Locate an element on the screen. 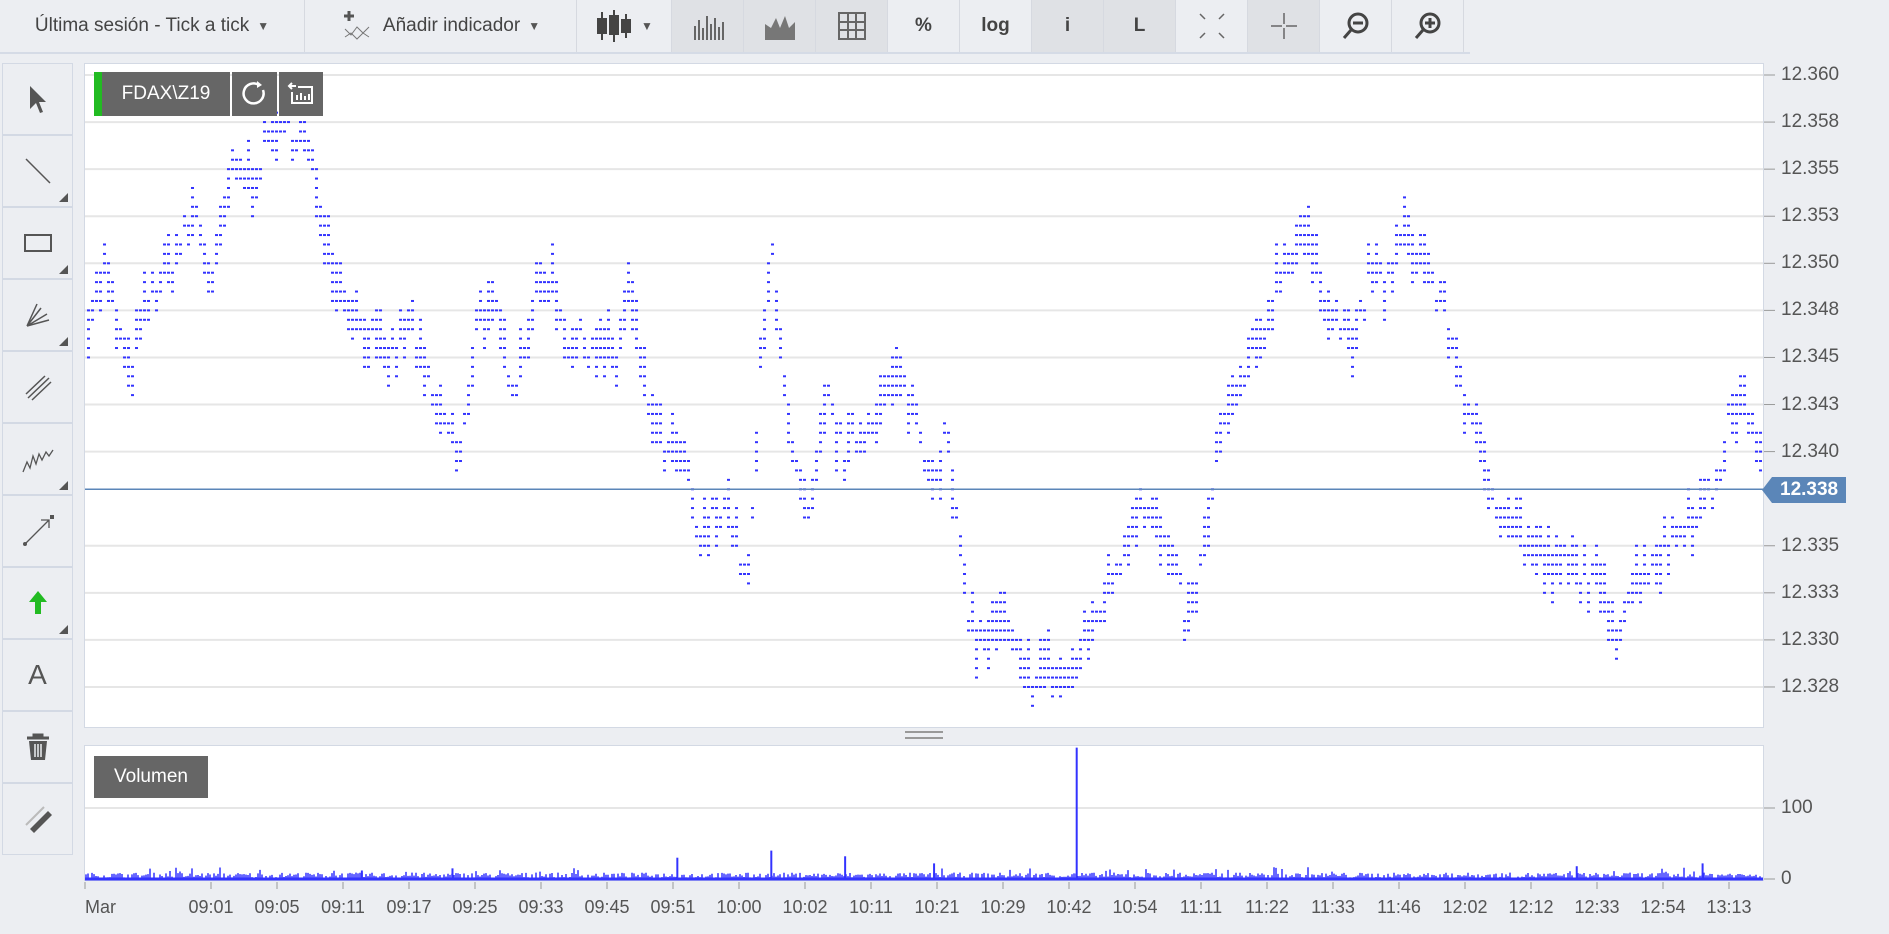 The image size is (1889, 934). volume-bars-button is located at coordinates (708, 26).